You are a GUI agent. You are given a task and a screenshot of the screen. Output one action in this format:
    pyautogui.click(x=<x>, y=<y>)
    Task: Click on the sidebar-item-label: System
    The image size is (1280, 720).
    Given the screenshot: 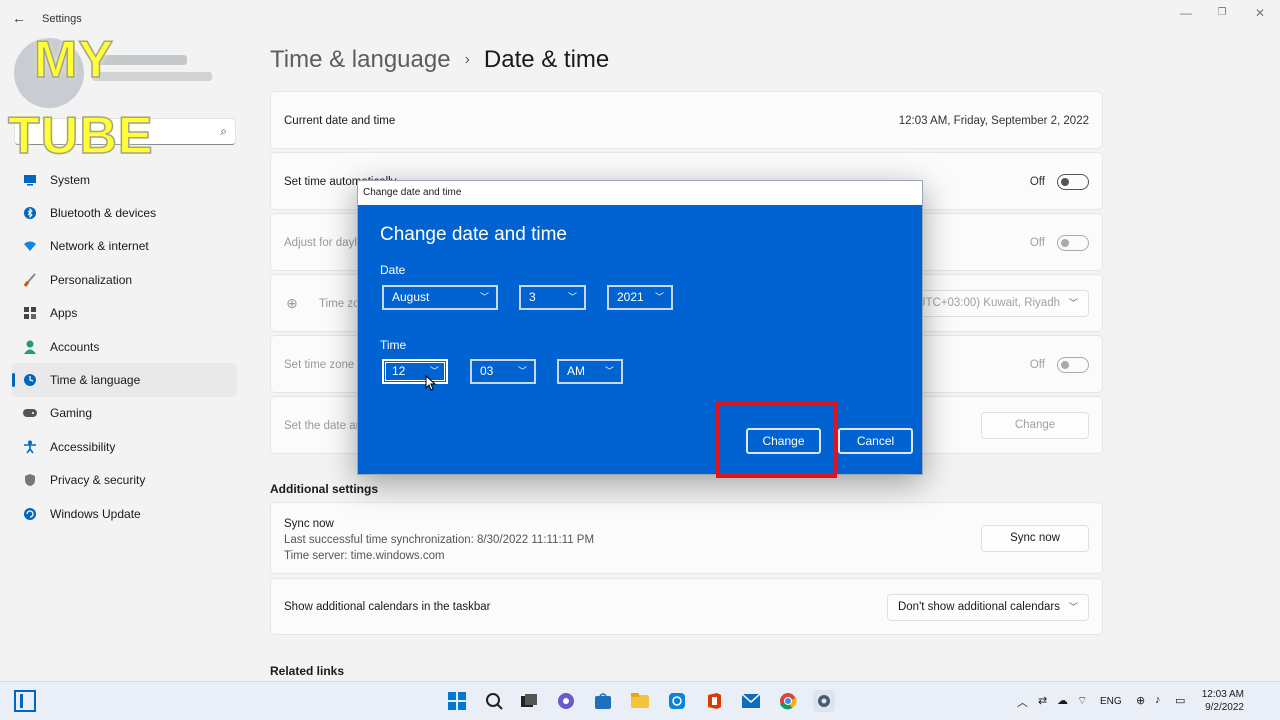 What is the action you would take?
    pyautogui.click(x=70, y=179)
    